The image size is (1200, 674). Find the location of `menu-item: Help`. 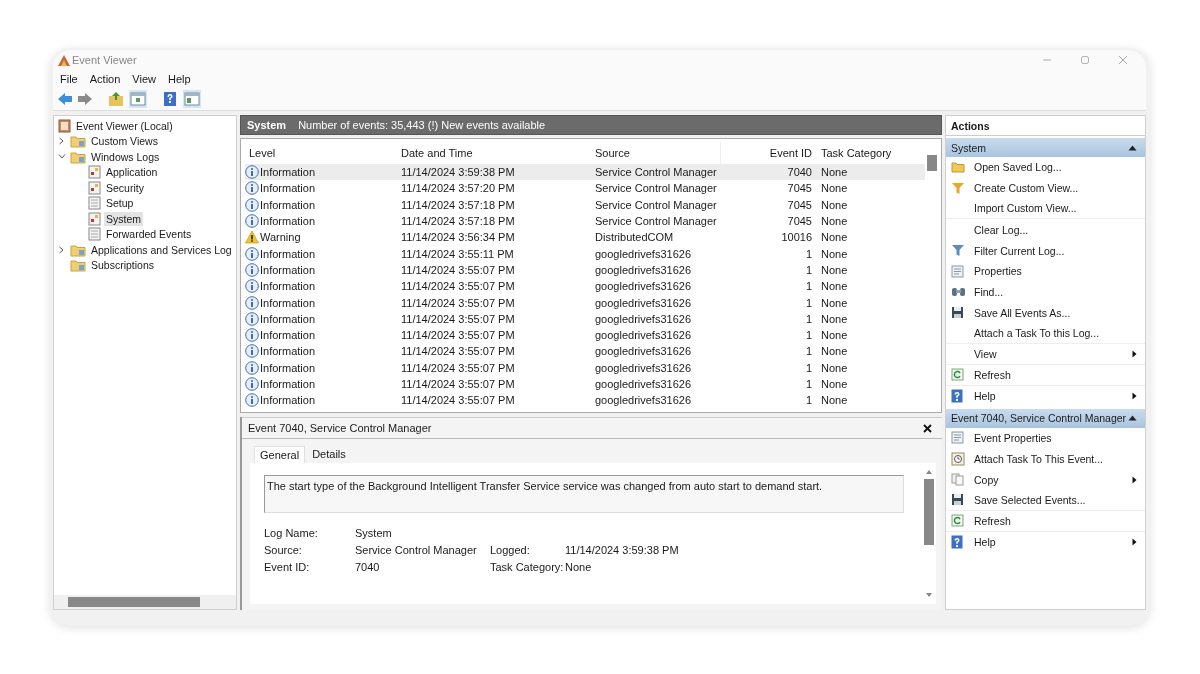

menu-item: Help is located at coordinates (179, 79).